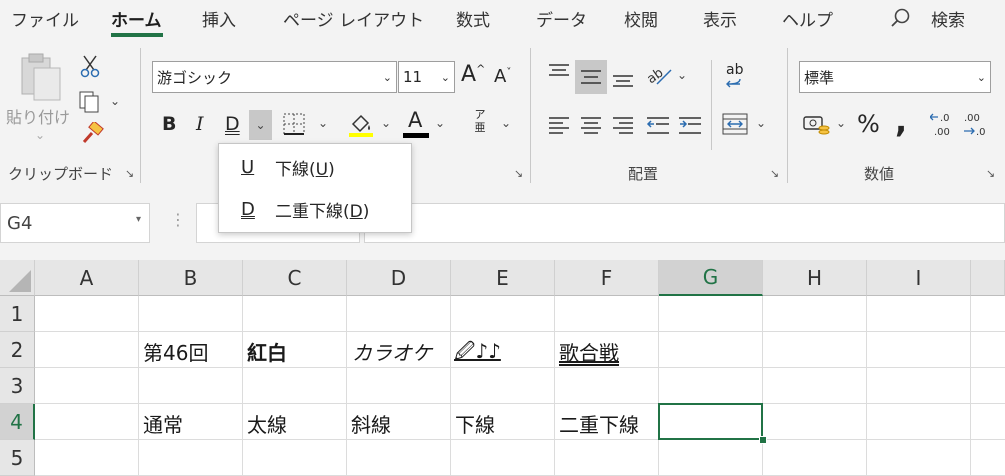  I want to click on increase-decimal-icon: .0.00, so click(942, 124).